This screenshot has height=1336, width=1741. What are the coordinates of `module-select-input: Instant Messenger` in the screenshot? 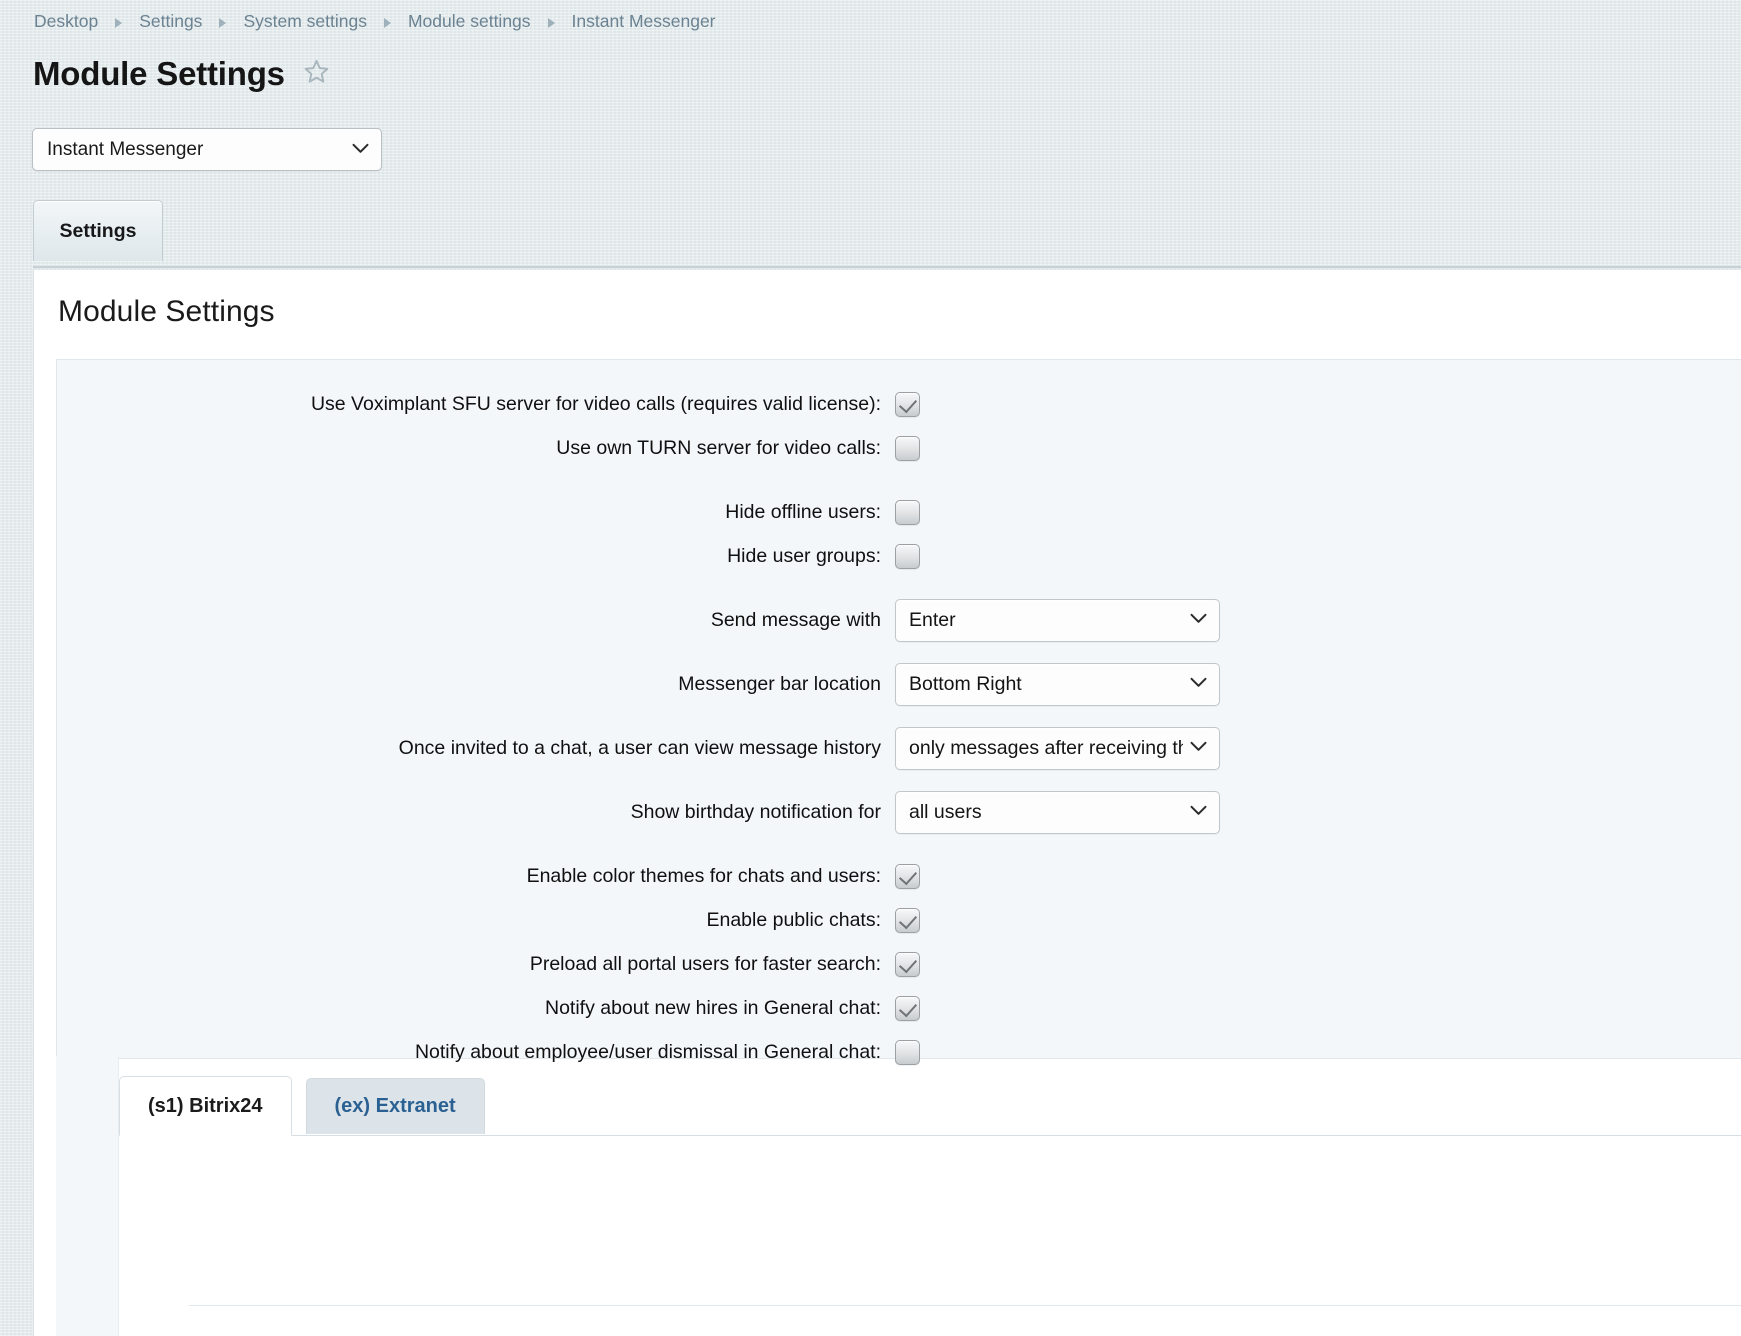 It's located at (207, 149).